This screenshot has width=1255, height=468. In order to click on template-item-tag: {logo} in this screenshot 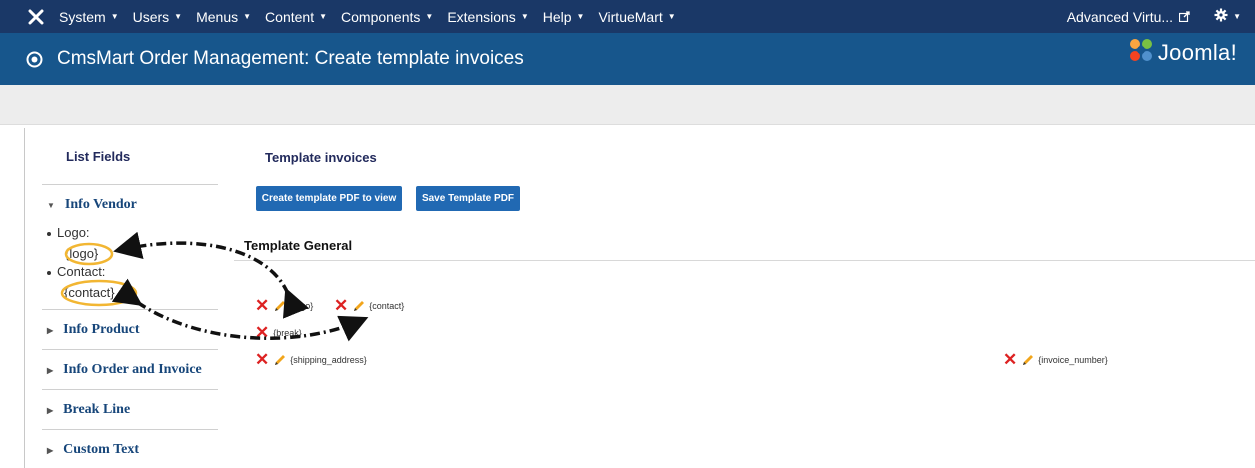, I will do `click(302, 305)`.